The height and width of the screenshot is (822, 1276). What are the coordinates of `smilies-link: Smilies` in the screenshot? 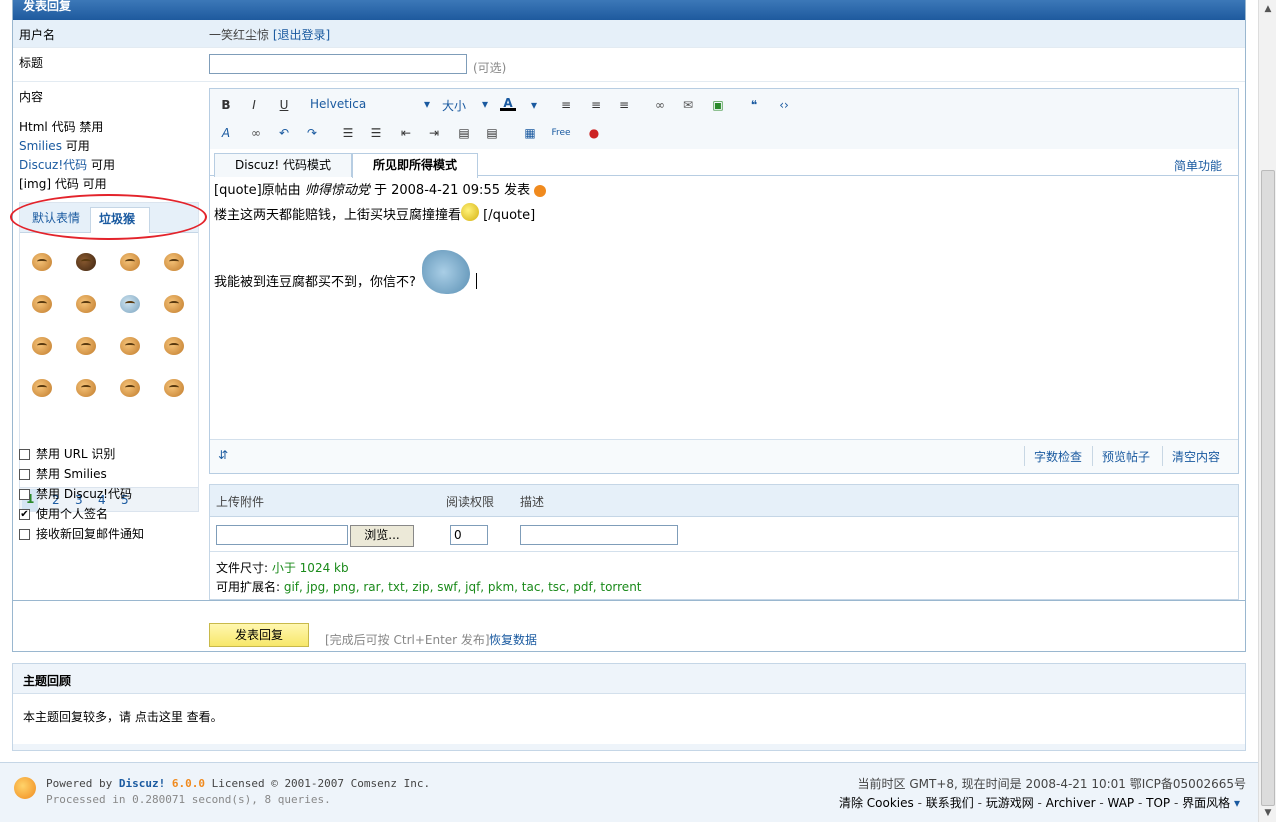 It's located at (40, 146).